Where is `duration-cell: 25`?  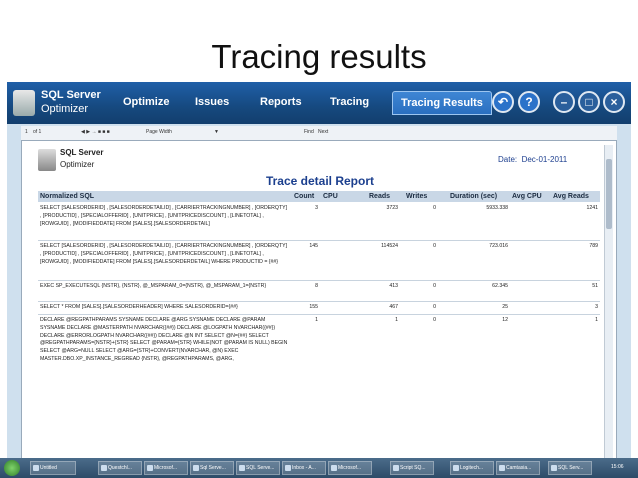
duration-cell: 25 is located at coordinates (505, 307).